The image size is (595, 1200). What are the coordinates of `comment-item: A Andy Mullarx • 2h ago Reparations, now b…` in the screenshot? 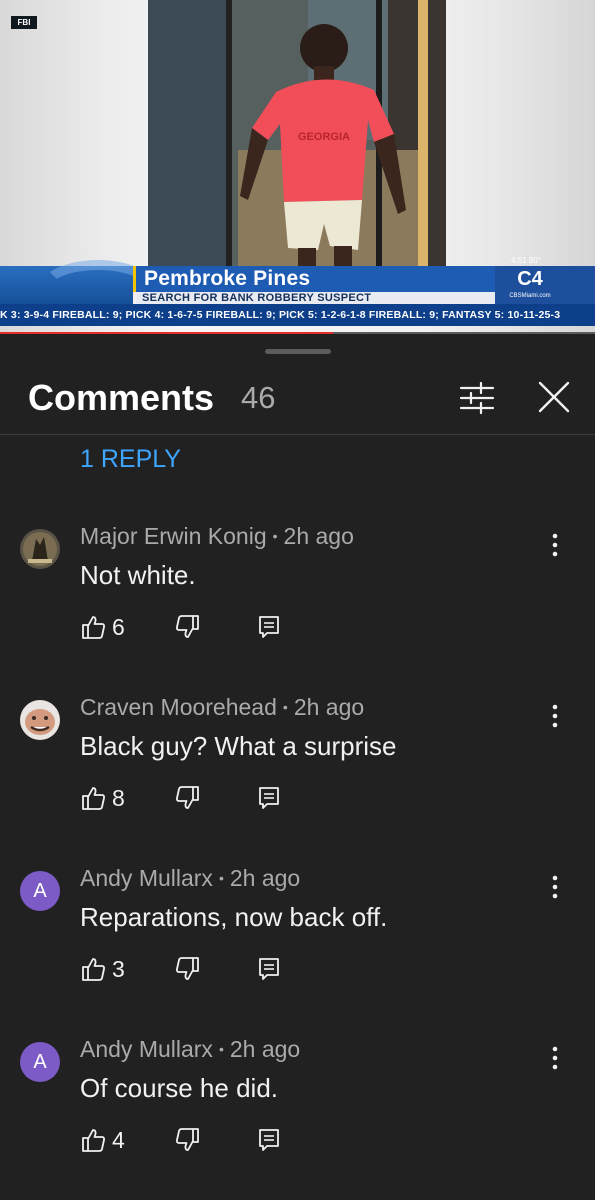 It's located at (297, 949).